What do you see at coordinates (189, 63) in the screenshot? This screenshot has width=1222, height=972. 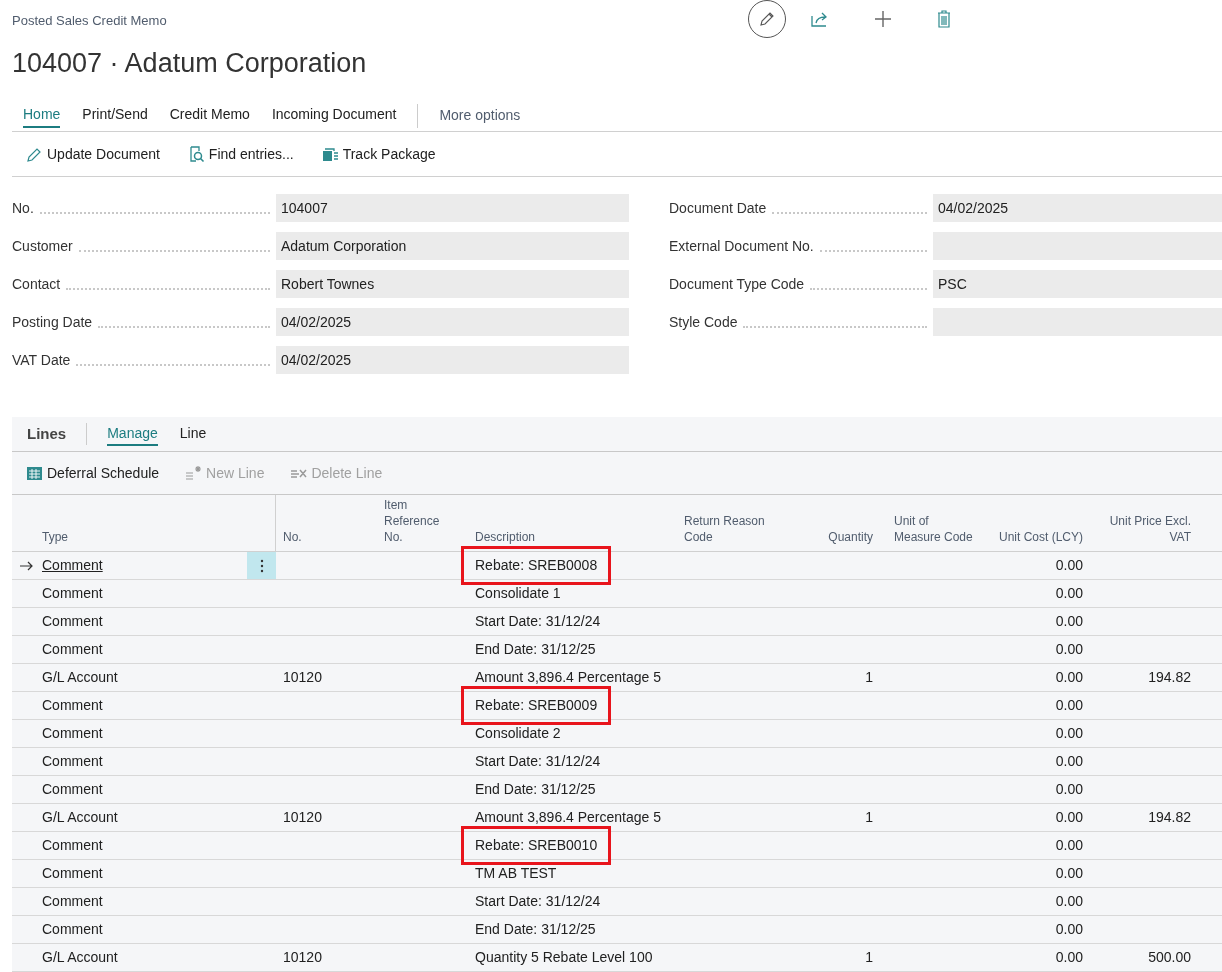 I see `page-title: 104007 · Adatum Corporation` at bounding box center [189, 63].